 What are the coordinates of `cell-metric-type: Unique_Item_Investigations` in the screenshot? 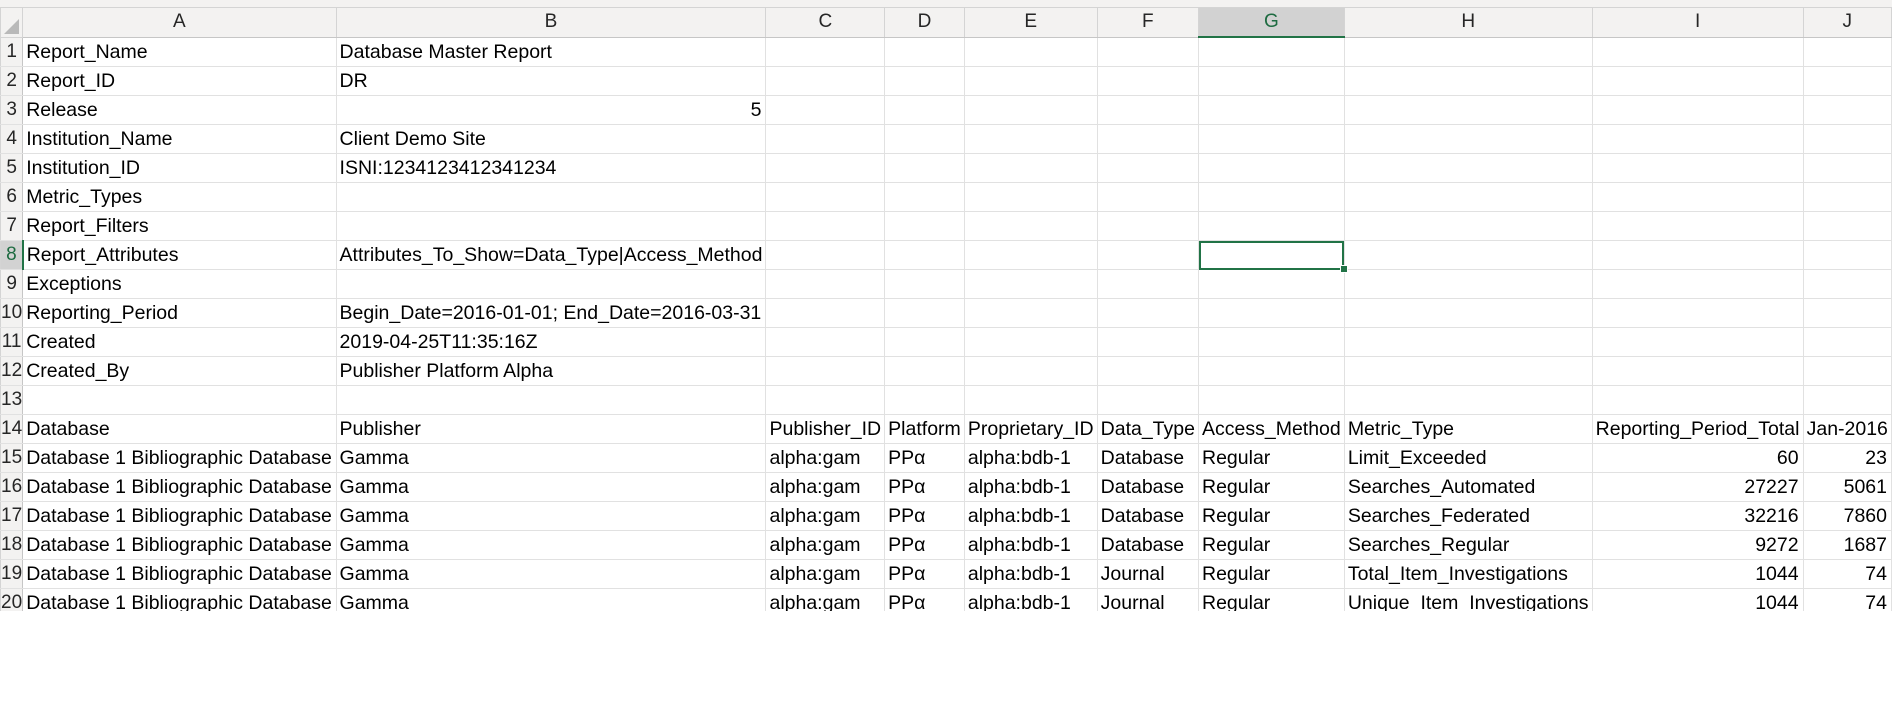 It's located at (1468, 599).